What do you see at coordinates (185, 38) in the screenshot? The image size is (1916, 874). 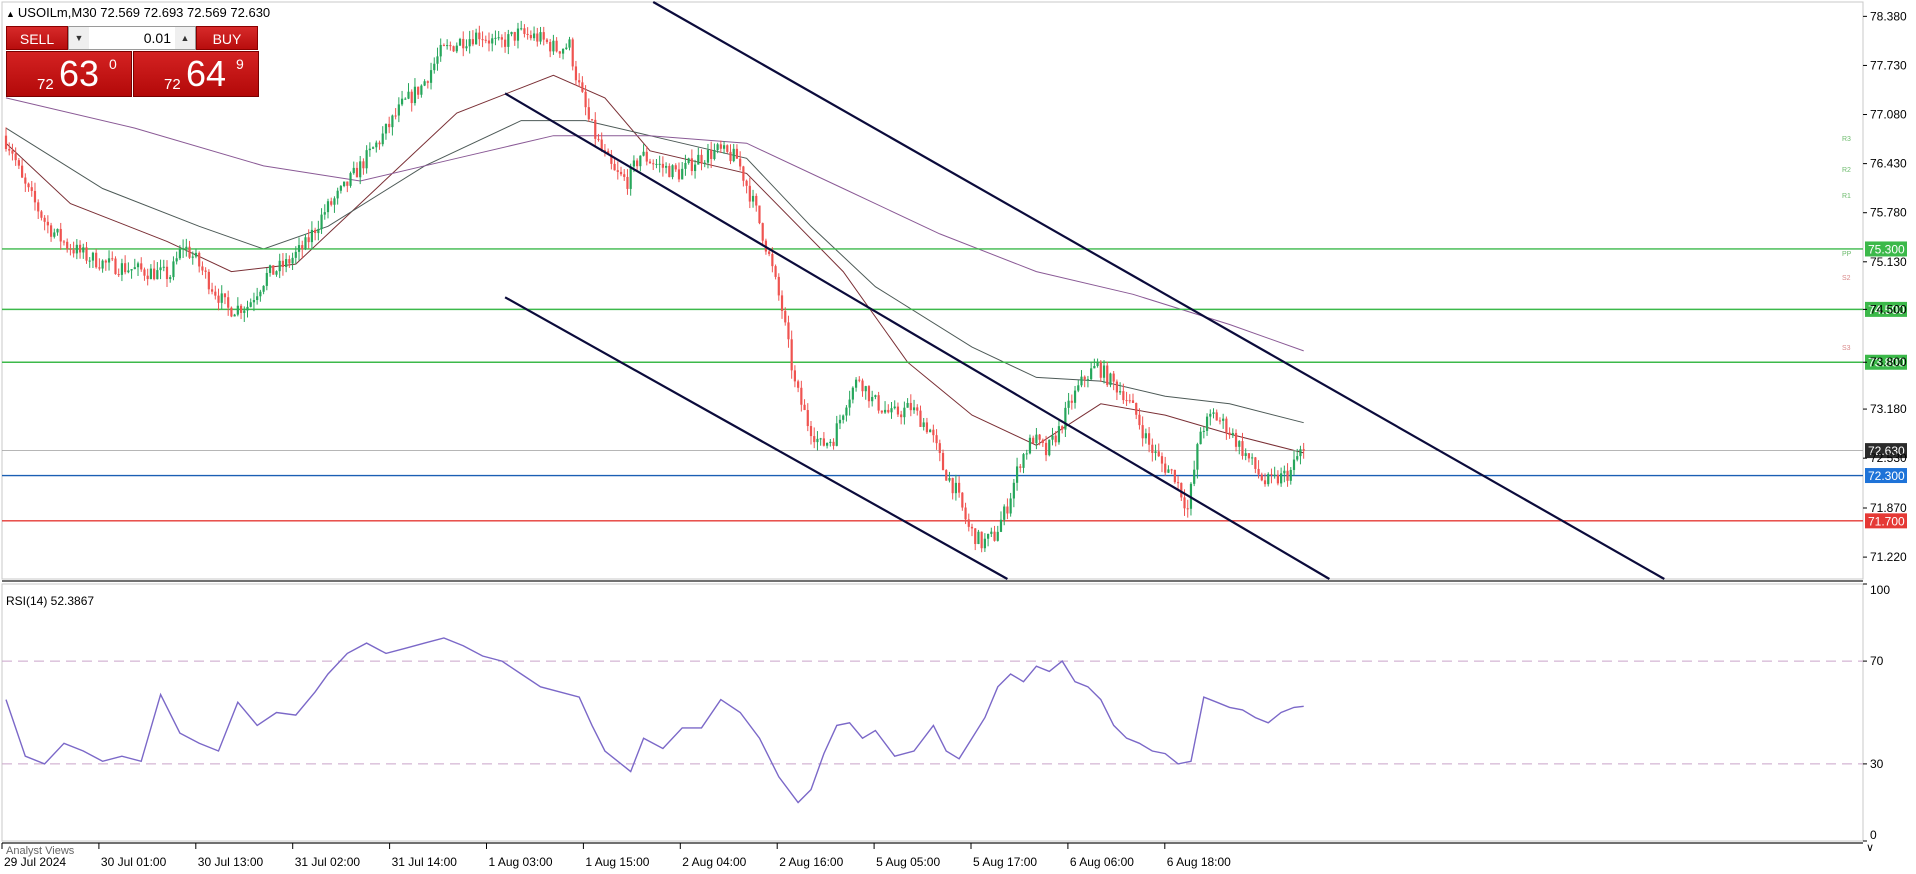 I see `lot-increase-icon: ▲` at bounding box center [185, 38].